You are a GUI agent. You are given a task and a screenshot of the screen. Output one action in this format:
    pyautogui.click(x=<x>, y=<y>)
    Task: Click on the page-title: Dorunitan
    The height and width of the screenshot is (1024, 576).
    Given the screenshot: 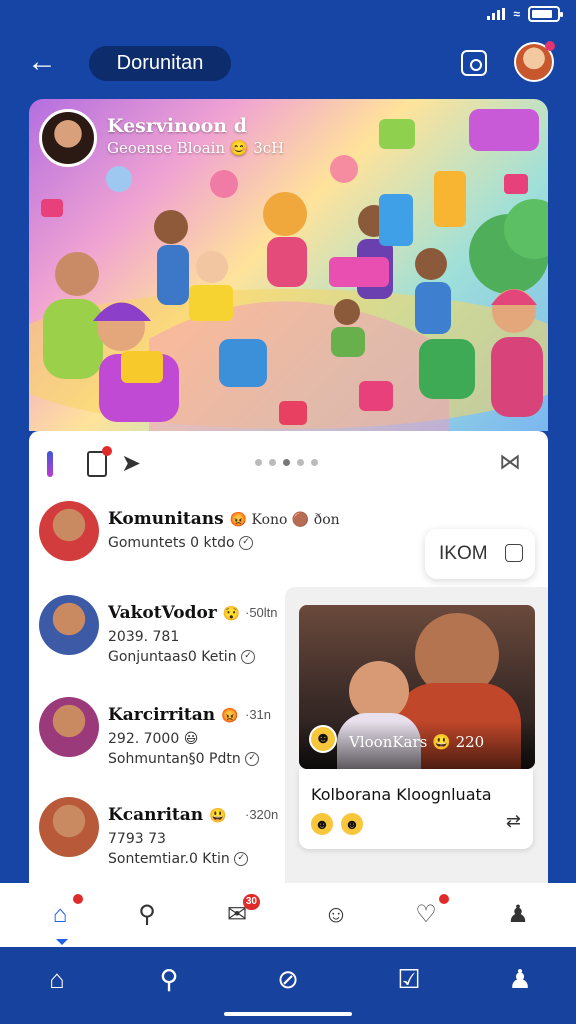 What is the action you would take?
    pyautogui.click(x=160, y=63)
    